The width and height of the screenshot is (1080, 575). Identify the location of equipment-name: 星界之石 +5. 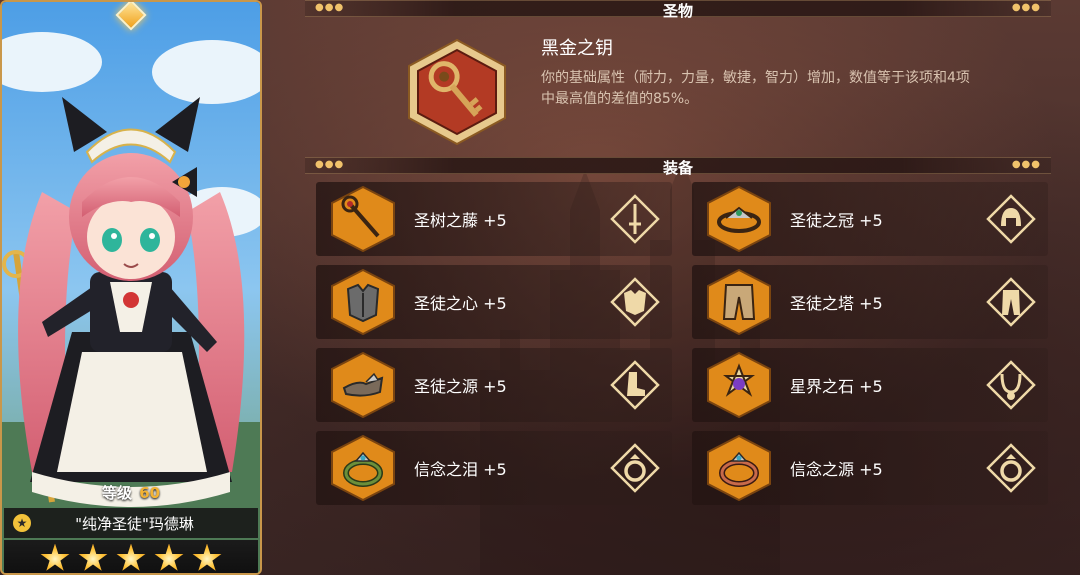
(836, 386).